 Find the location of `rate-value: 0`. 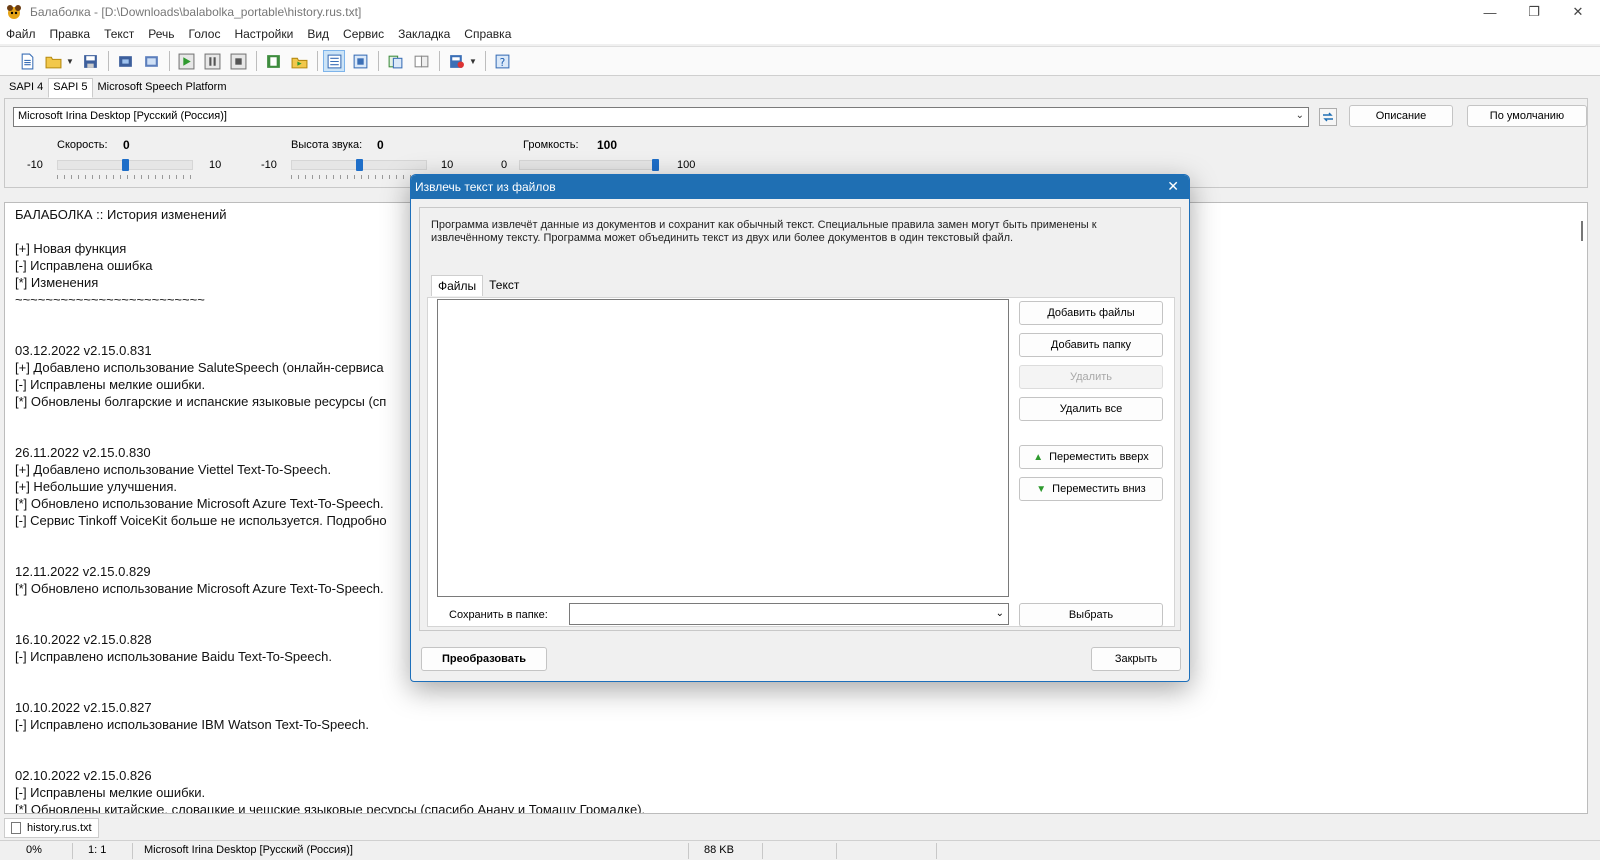

rate-value: 0 is located at coordinates (126, 145).